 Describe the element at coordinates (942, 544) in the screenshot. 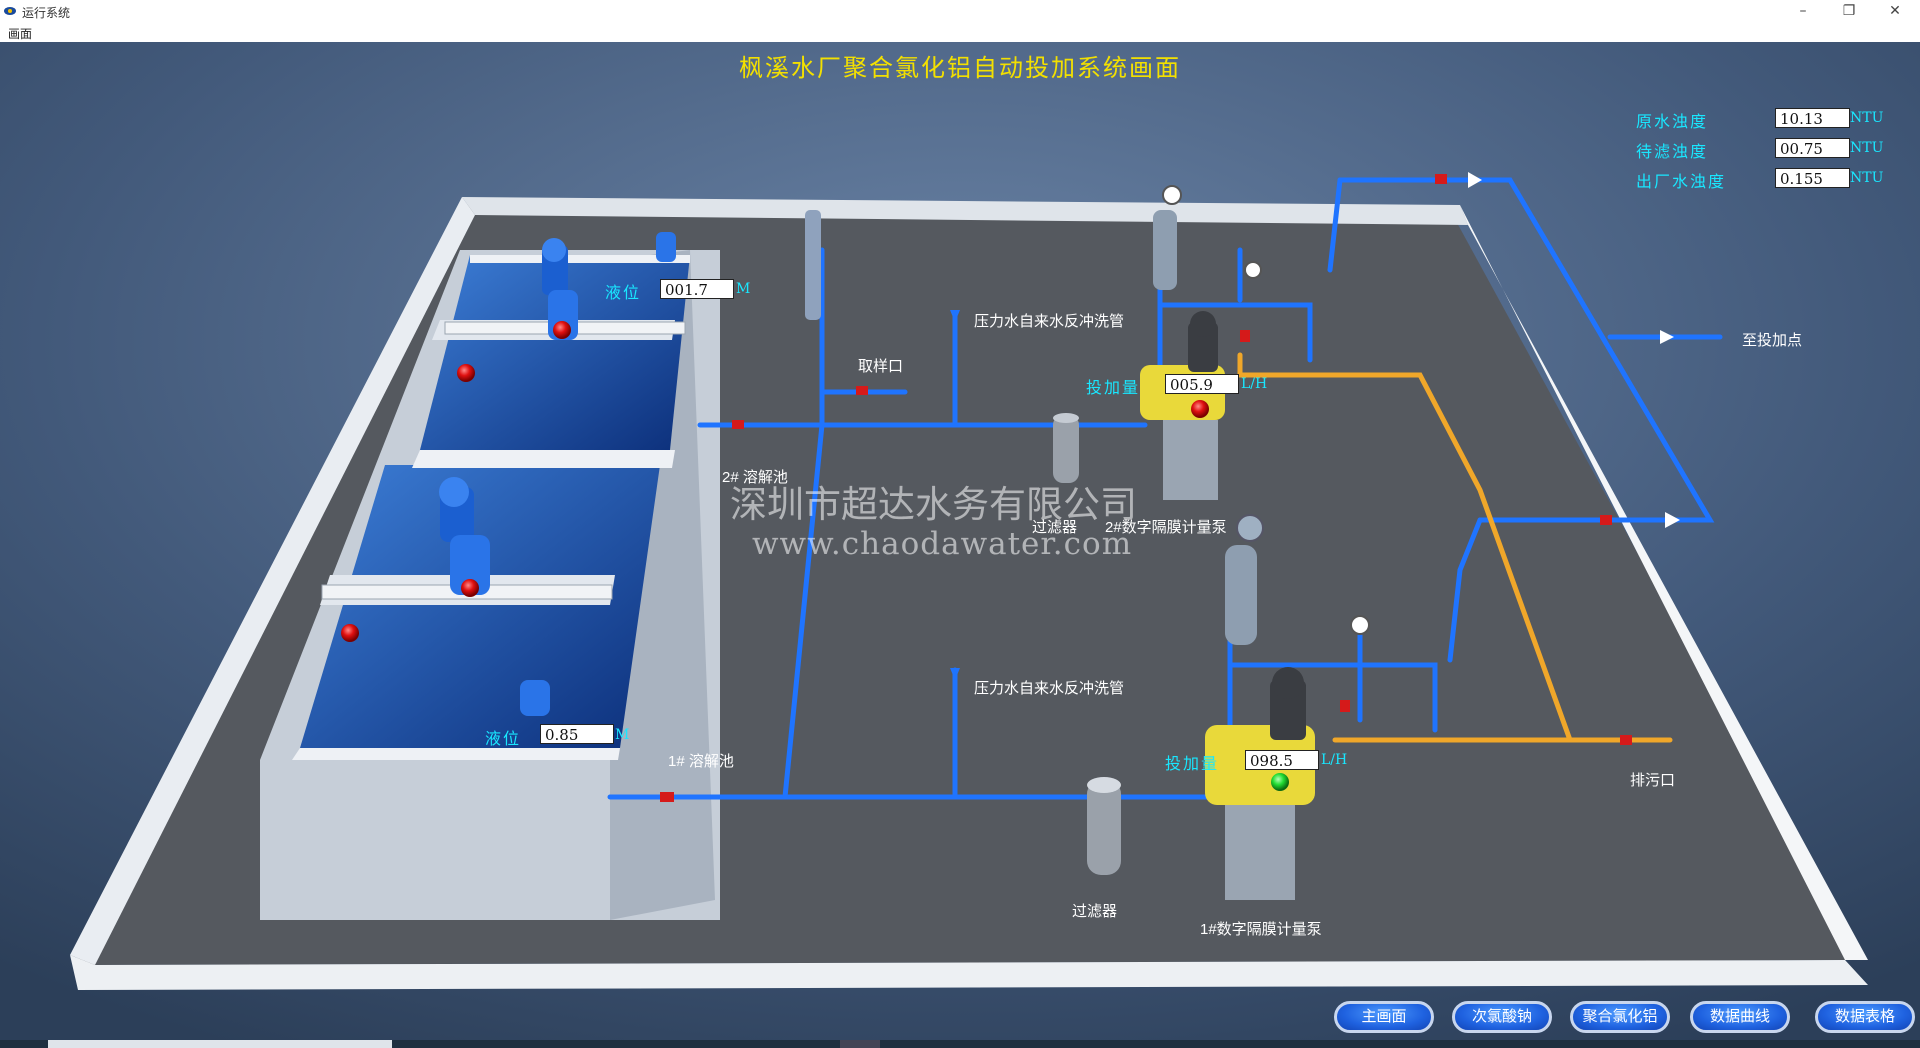

I see `watermark-url: www.chaodawater.com` at that location.